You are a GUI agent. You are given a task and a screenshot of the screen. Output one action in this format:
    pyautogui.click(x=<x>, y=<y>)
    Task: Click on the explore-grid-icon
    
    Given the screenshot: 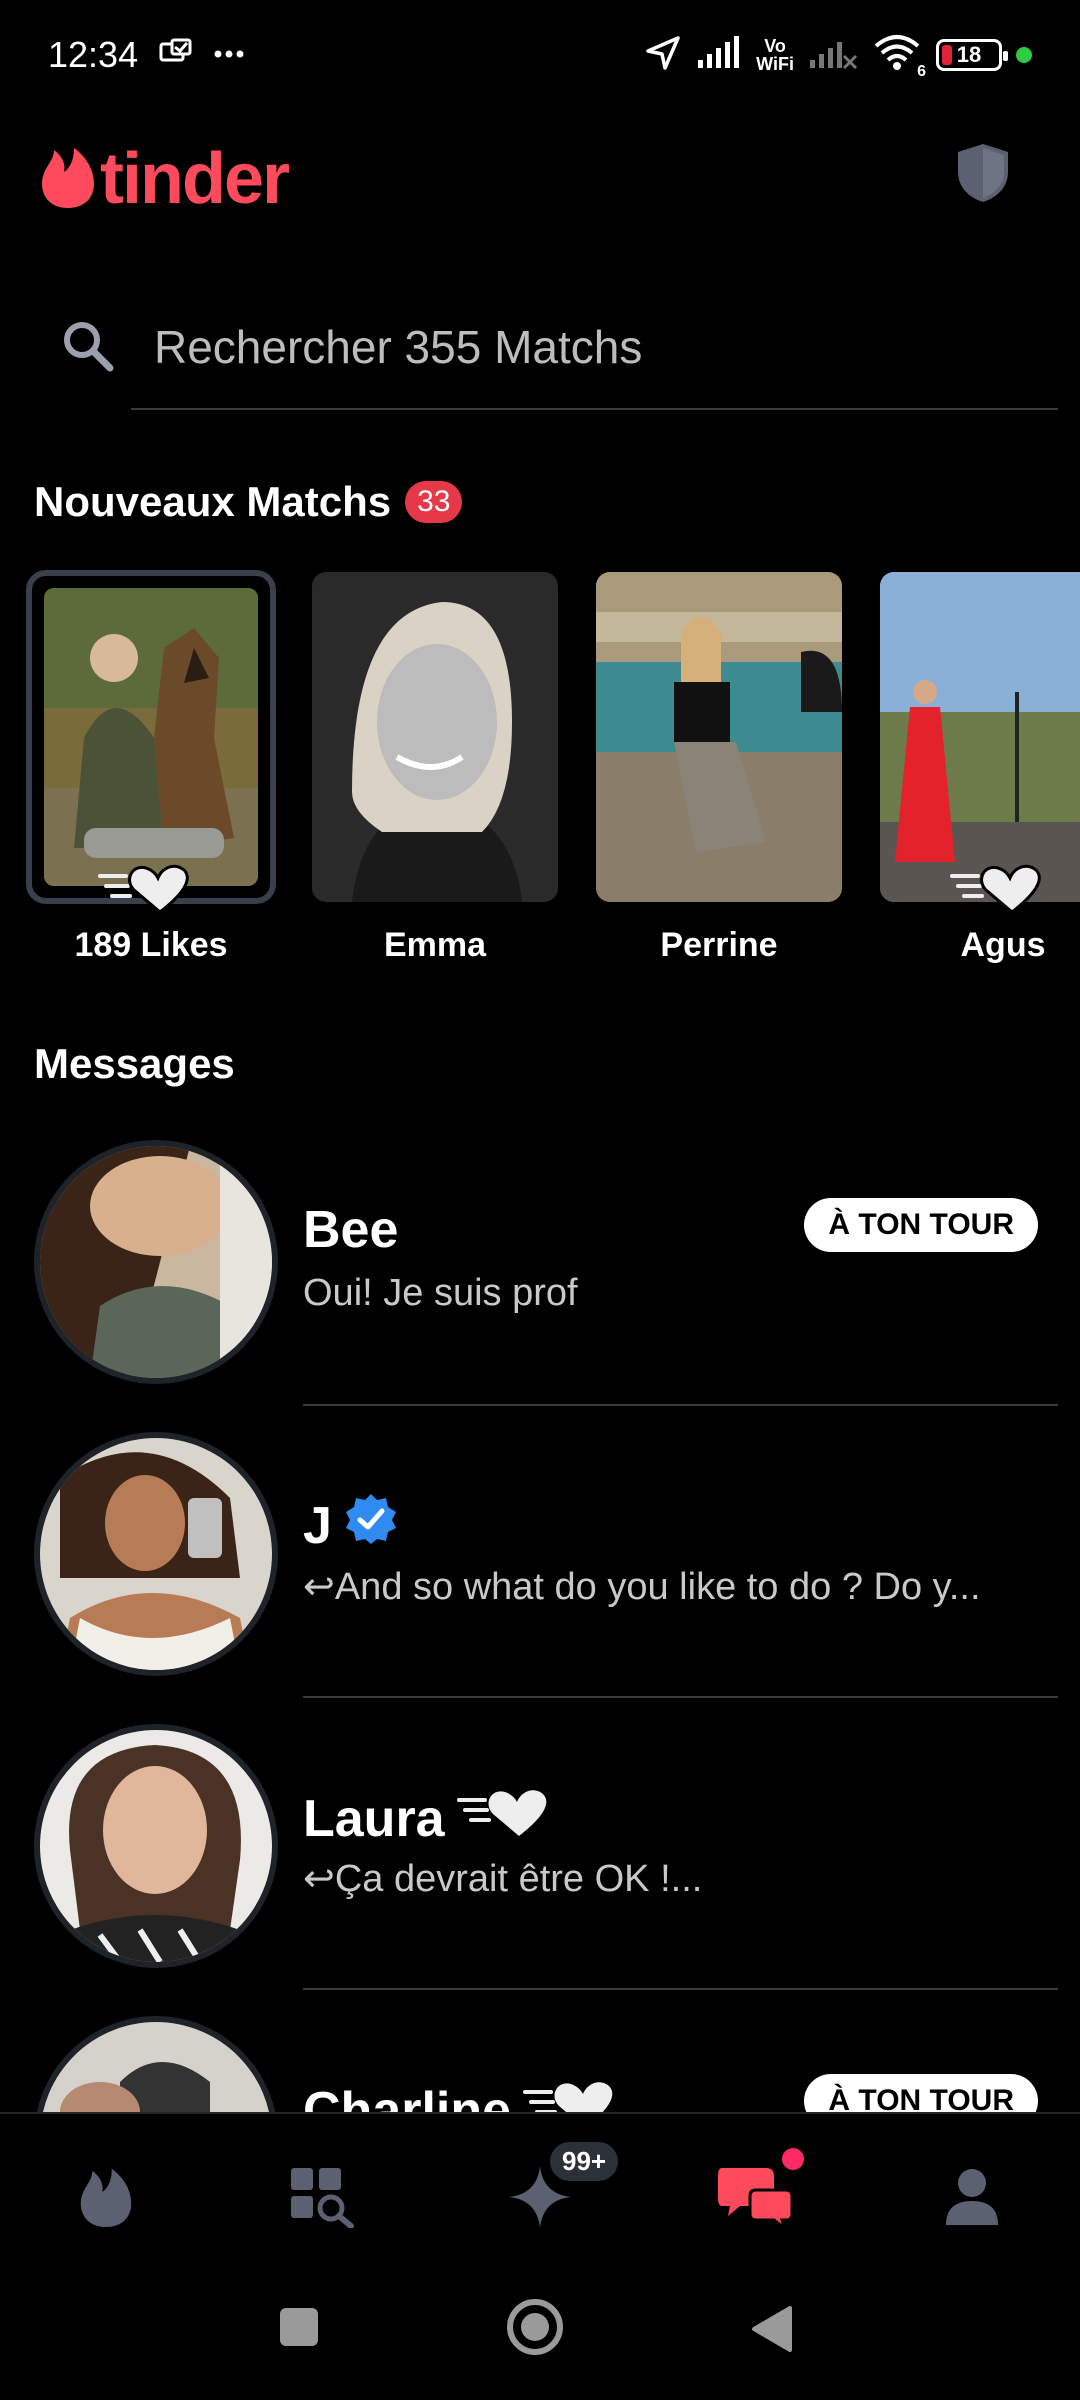 What is the action you would take?
    pyautogui.click(x=322, y=2199)
    